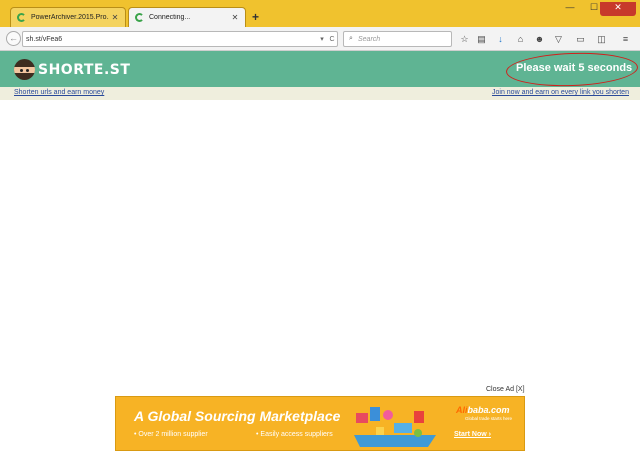 The image size is (640, 451). I want to click on alibaba-logo: Alibaba.com, so click(483, 410).